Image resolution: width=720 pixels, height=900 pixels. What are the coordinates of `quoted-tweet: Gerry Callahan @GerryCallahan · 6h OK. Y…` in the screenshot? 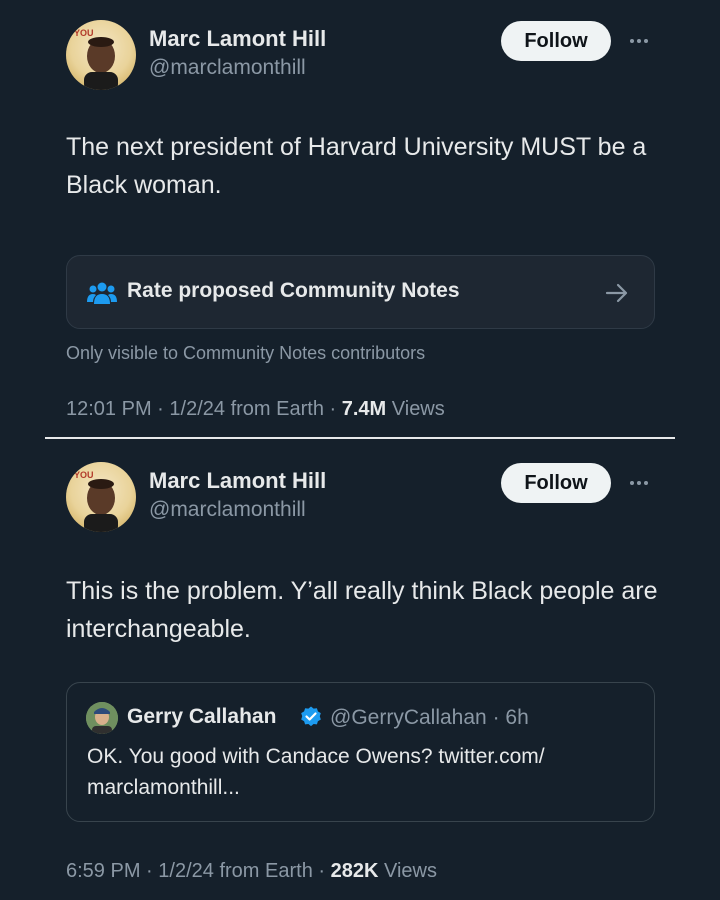 It's located at (360, 752).